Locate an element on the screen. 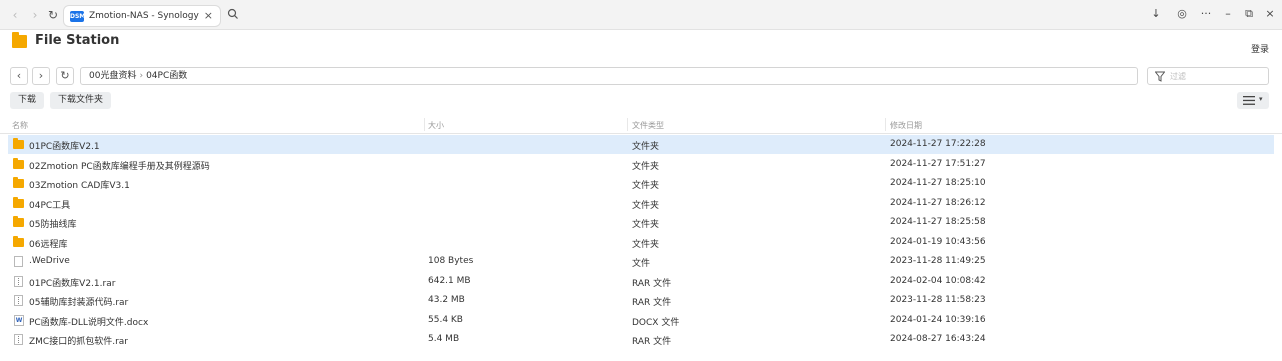  table-row: 05防抽线库 文件夹 2024-11-27 18:25:58 is located at coordinates (641, 222).